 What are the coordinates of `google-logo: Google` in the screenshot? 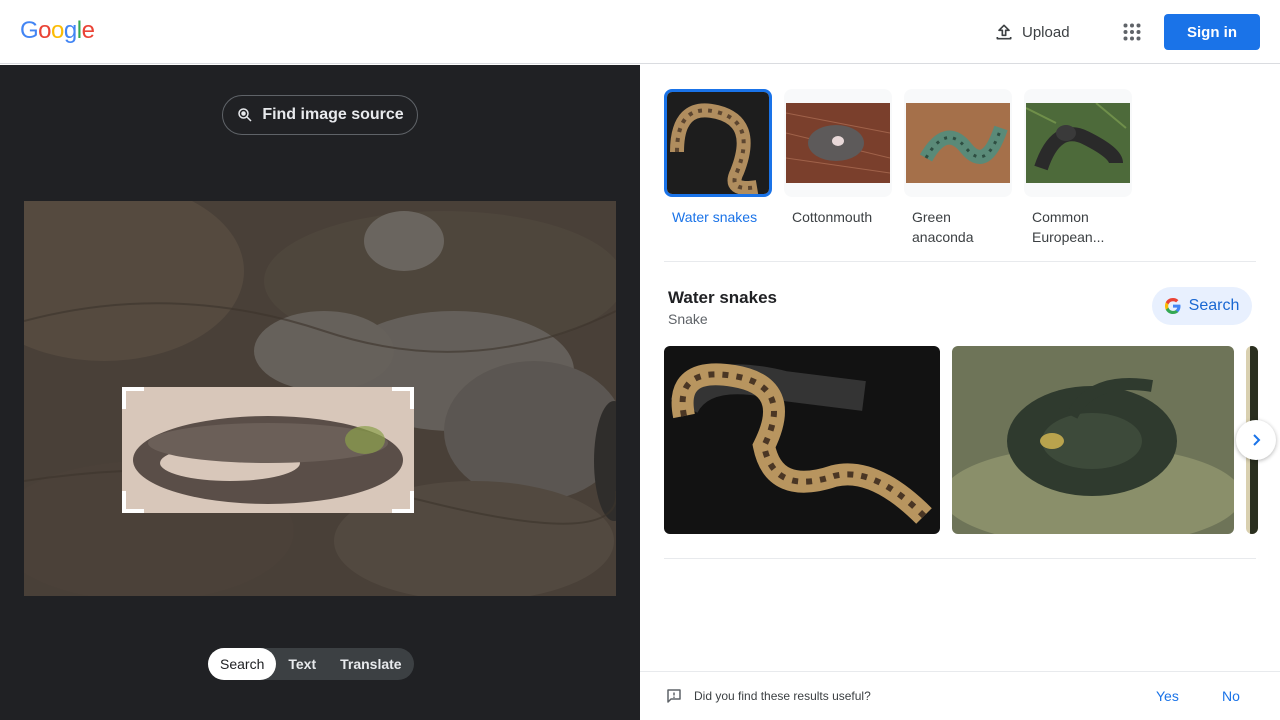 It's located at (57, 31).